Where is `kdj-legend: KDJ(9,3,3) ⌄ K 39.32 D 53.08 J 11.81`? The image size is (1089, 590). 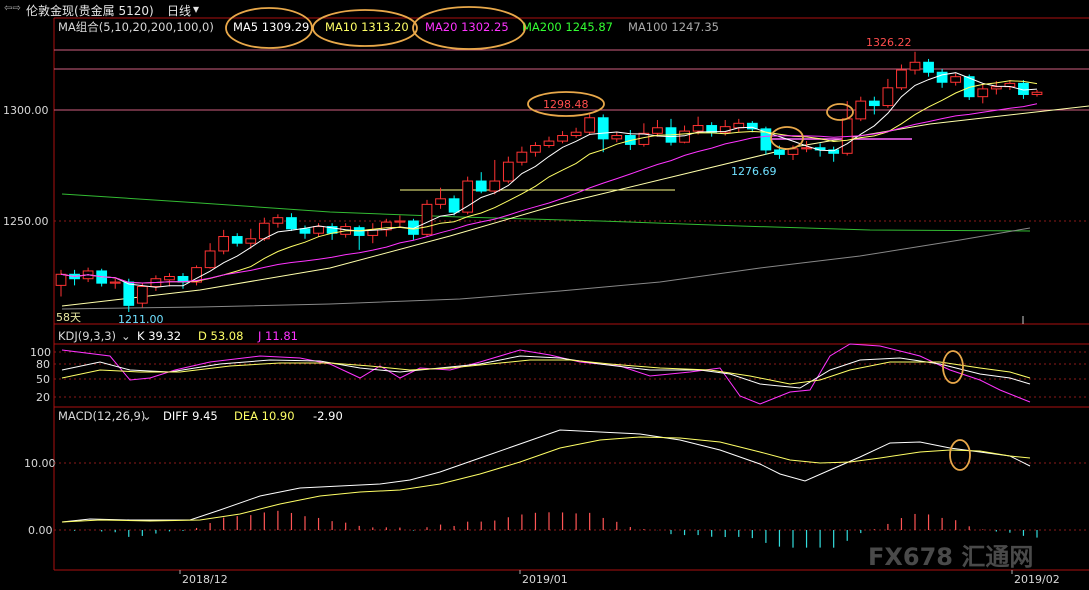 kdj-legend: KDJ(9,3,3) ⌄ K 39.32 D 53.08 J 11.81 is located at coordinates (178, 336).